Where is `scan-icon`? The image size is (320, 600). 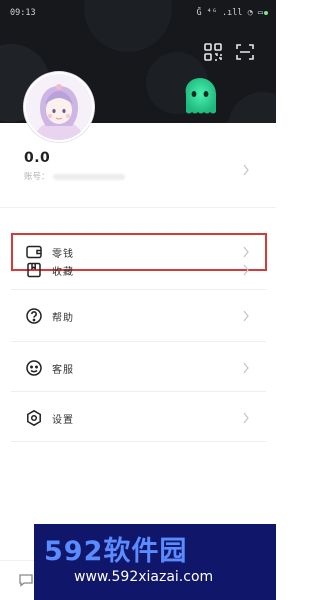 scan-icon is located at coordinates (245, 52).